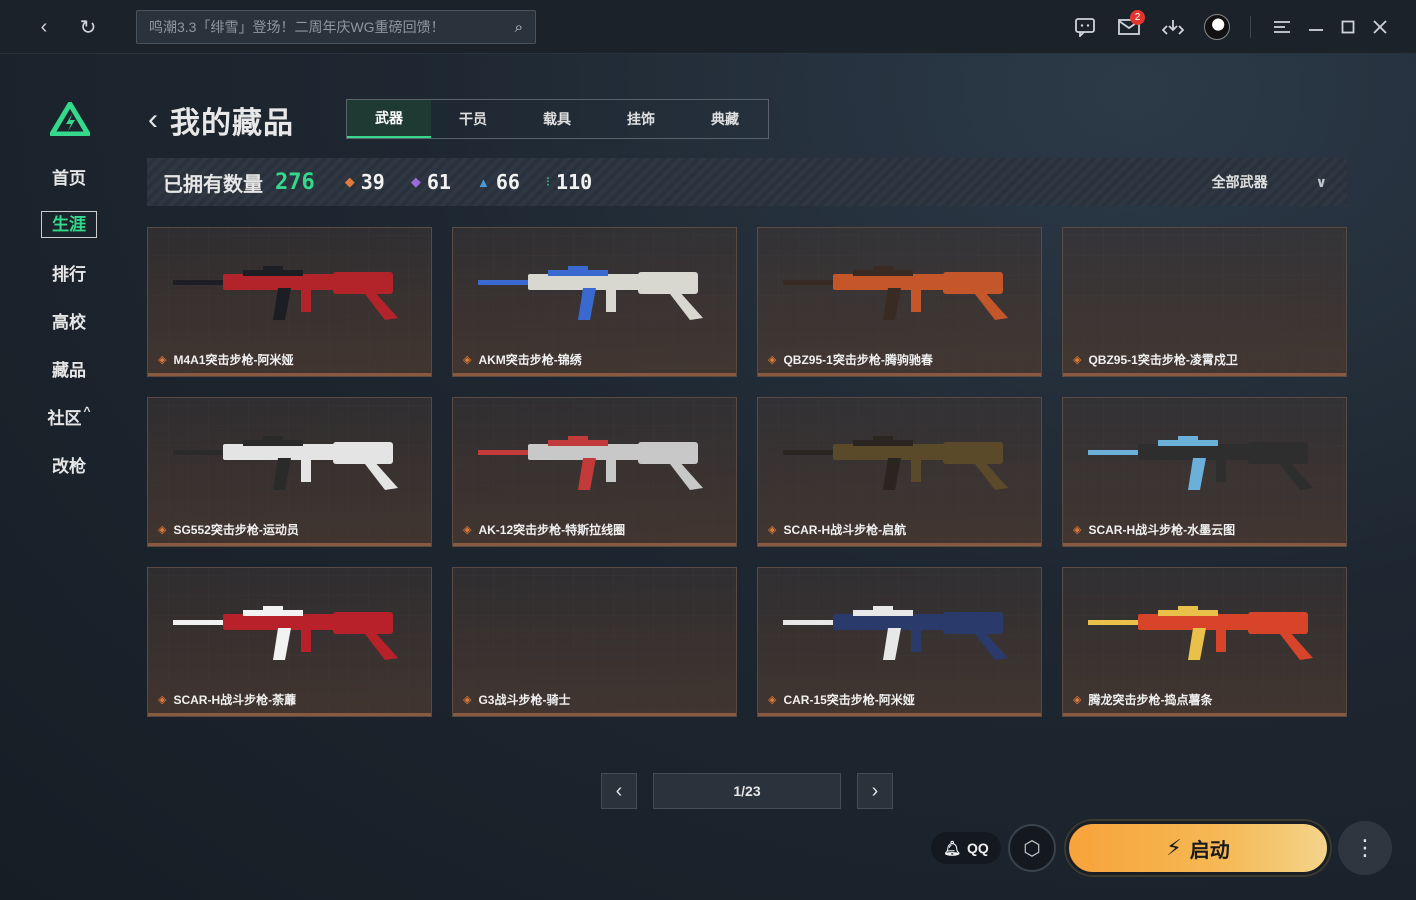 The image size is (1416, 900). I want to click on back-icon: ‹, so click(44, 27).